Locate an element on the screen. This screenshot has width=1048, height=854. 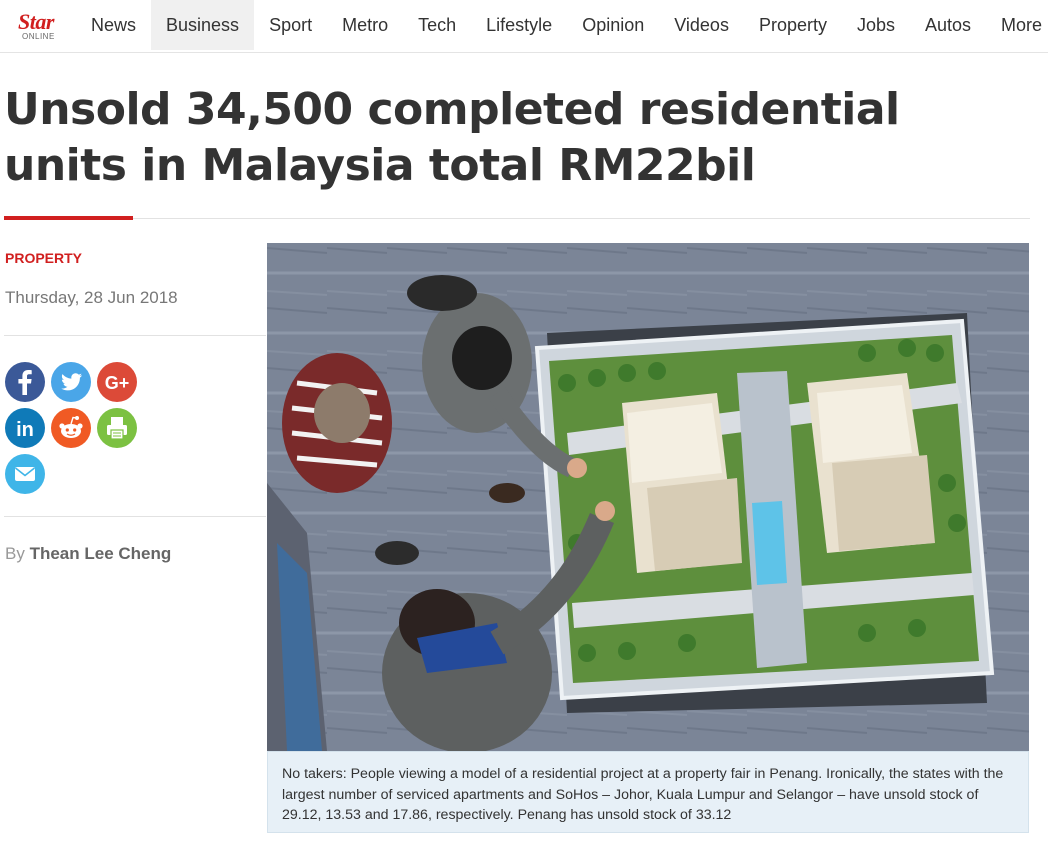
headline-accent-bar is located at coordinates (68, 218).